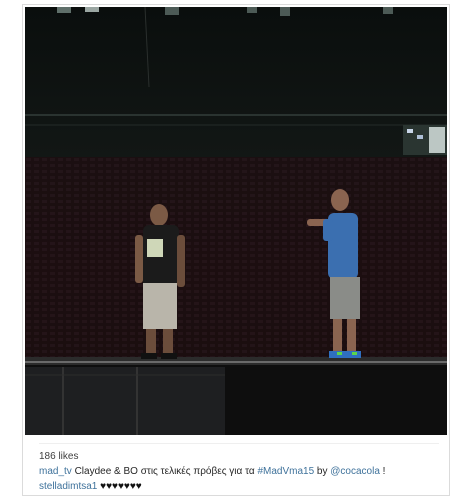 The image size is (471, 502). I want to click on divider, so click(239, 443).